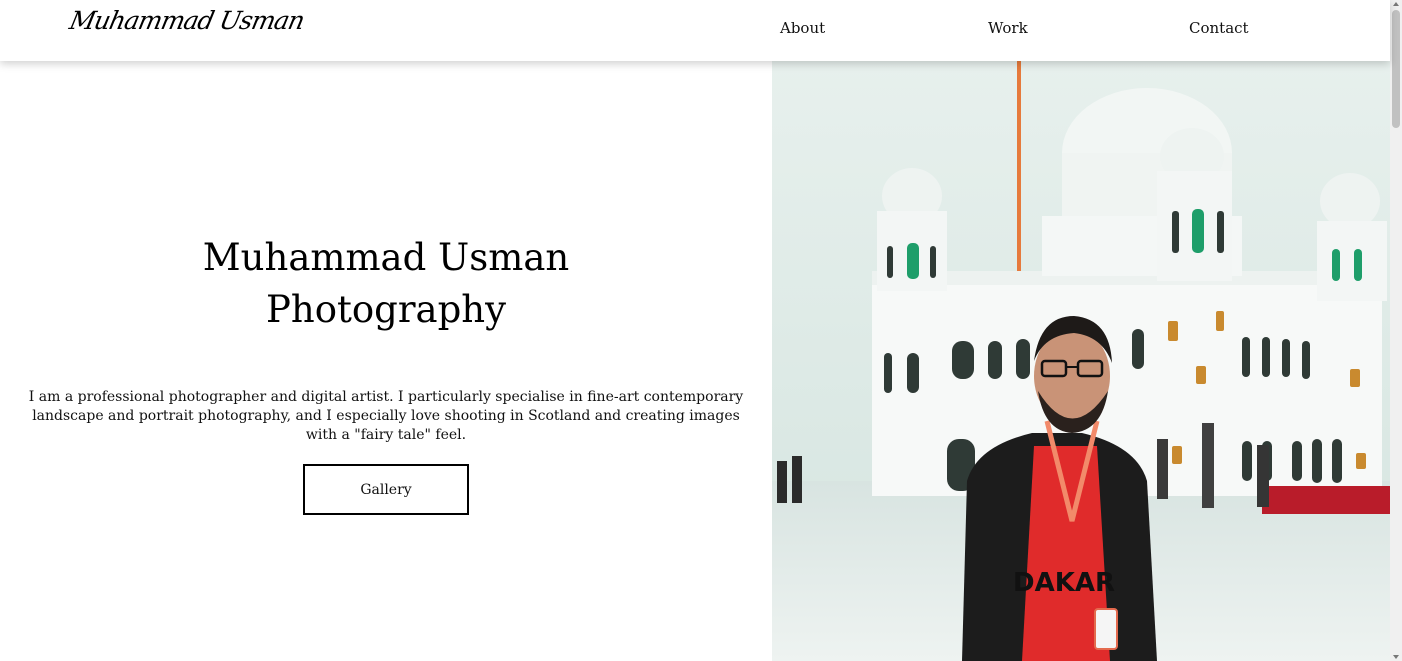 The image size is (1402, 661). I want to click on scrollbar-thumb, so click(1396, 69).